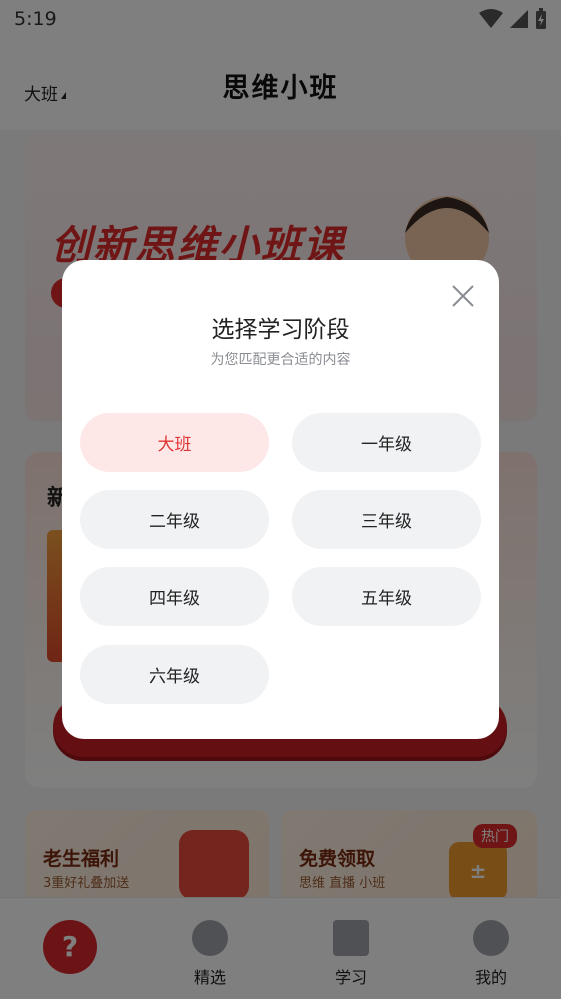  I want to click on dialog-subtitle: 为您匹配更合适的内容, so click(280, 360).